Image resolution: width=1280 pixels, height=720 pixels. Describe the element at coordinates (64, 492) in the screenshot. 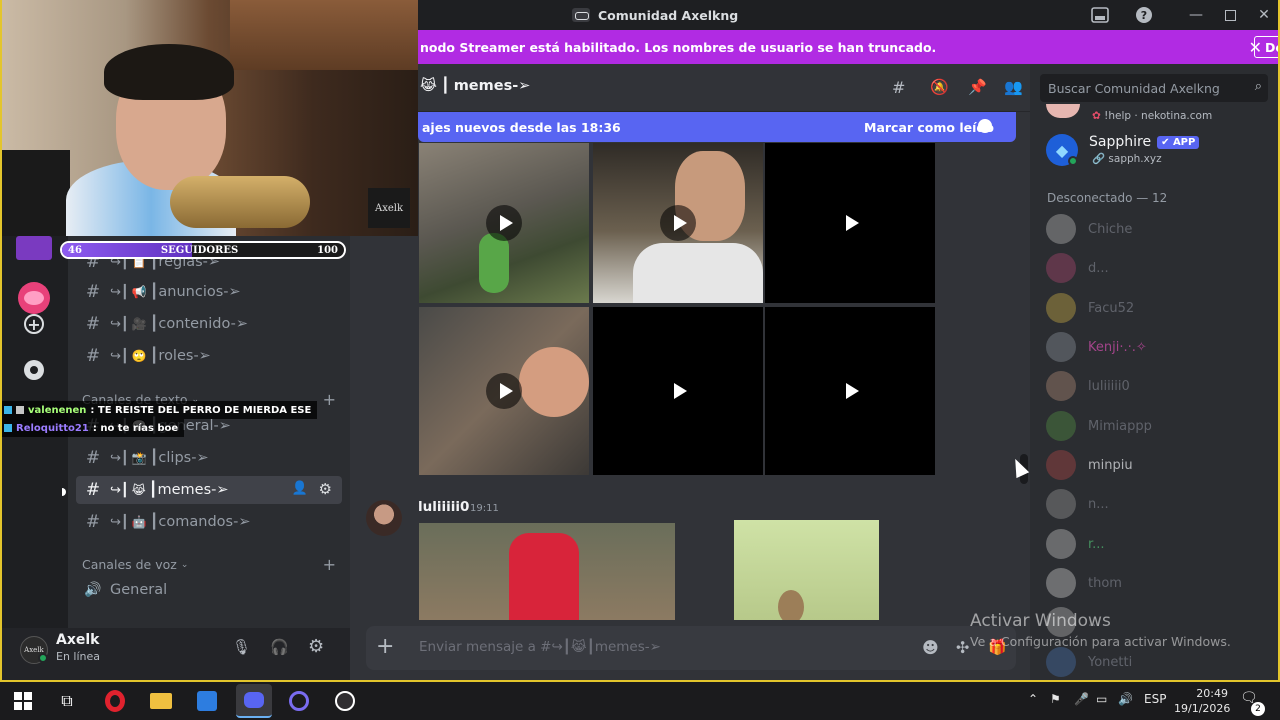

I see `unread-pill` at that location.